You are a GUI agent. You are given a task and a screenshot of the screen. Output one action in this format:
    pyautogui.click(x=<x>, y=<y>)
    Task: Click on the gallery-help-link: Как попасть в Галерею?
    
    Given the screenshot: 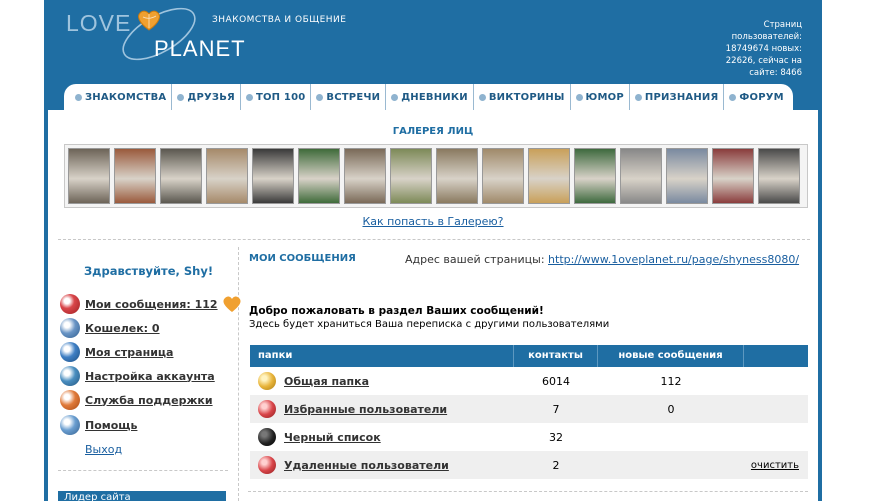 What is the action you would take?
    pyautogui.click(x=433, y=221)
    